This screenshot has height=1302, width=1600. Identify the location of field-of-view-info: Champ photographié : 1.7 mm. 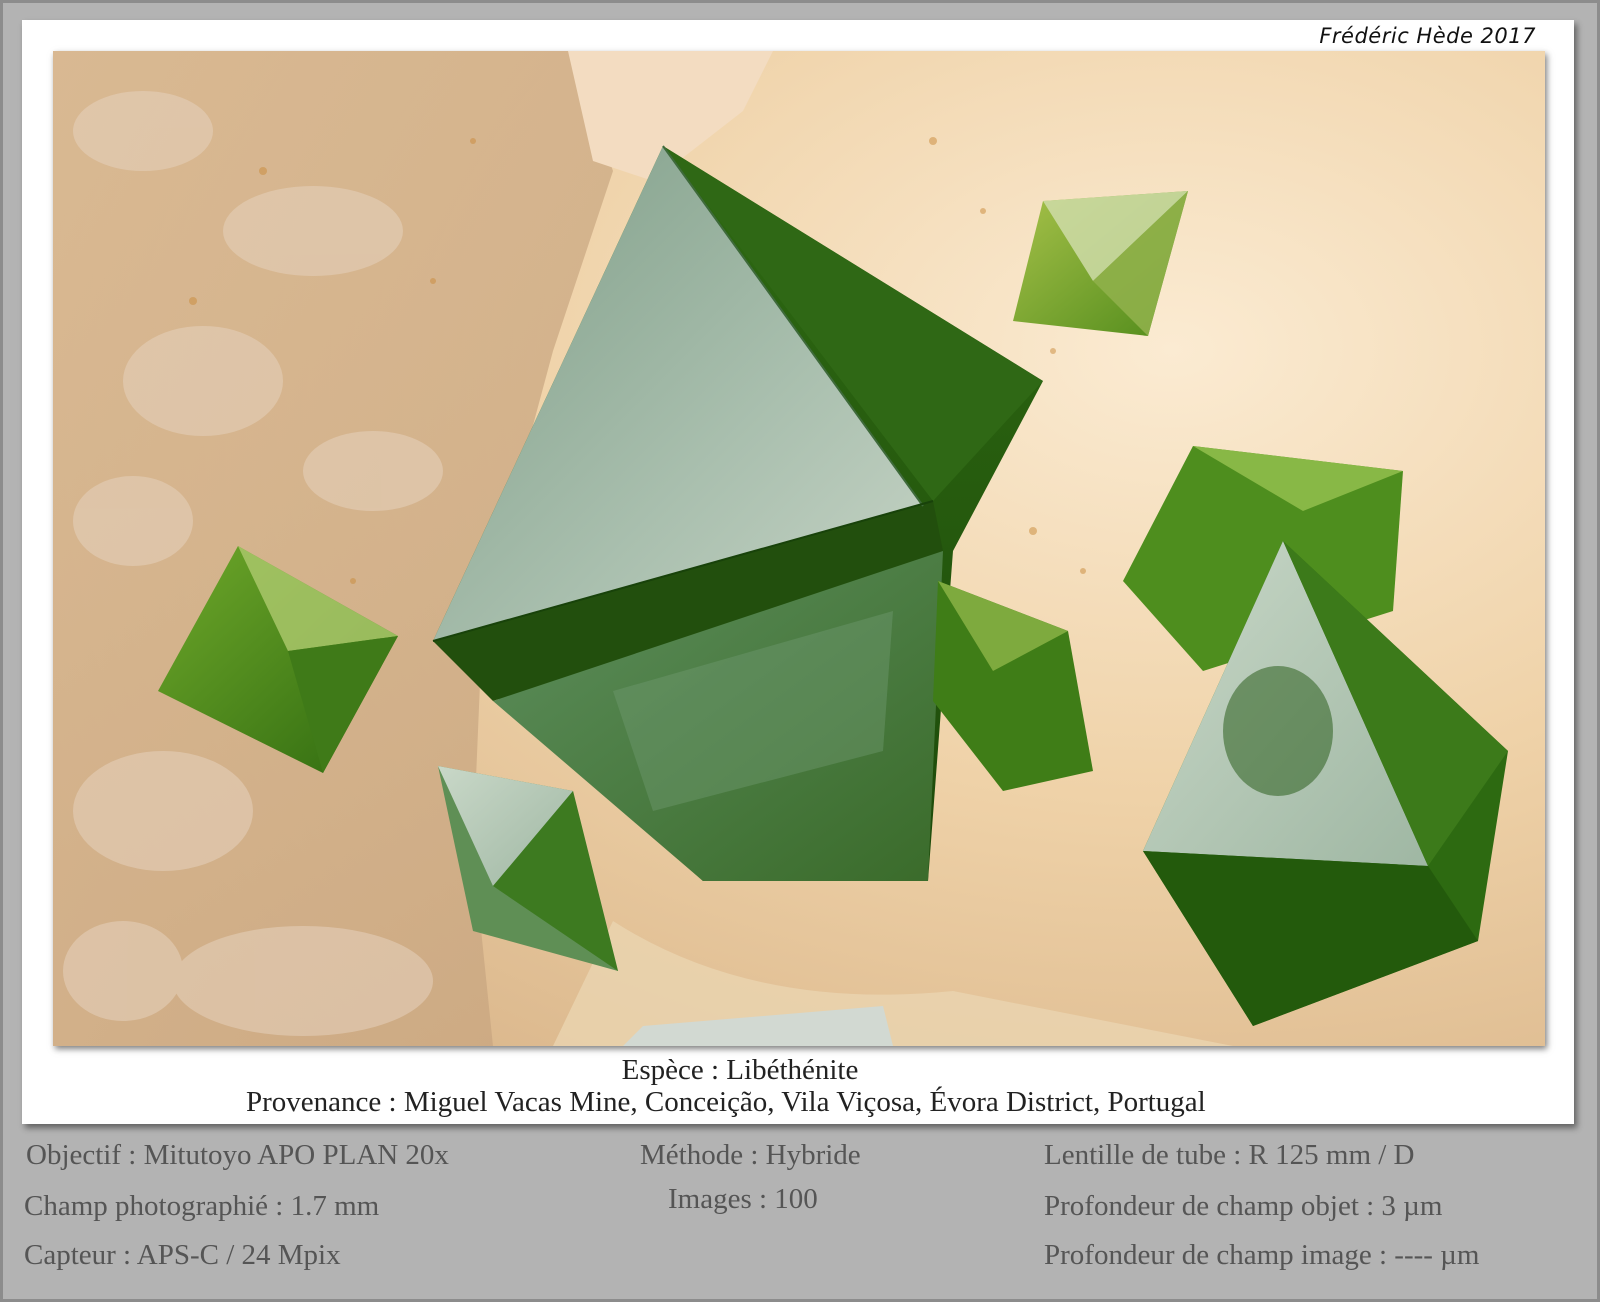
(202, 1206).